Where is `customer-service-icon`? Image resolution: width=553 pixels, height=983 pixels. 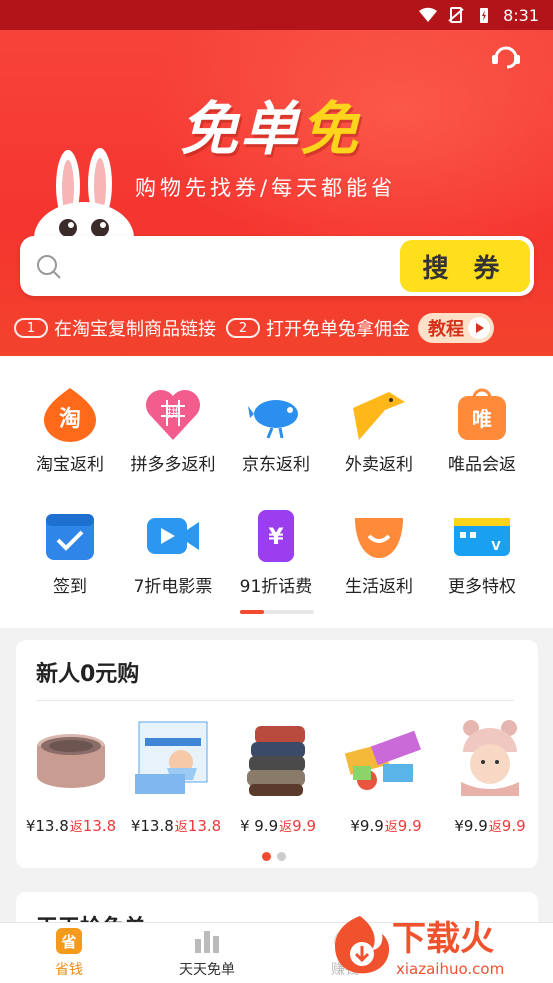
customer-service-icon is located at coordinates (506, 56).